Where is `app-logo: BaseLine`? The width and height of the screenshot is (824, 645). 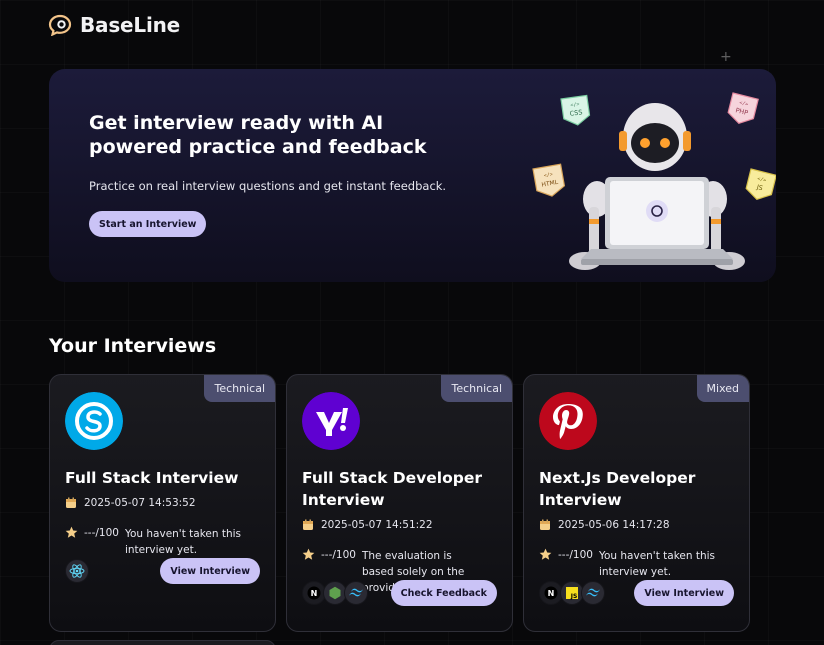 app-logo: BaseLine is located at coordinates (114, 25).